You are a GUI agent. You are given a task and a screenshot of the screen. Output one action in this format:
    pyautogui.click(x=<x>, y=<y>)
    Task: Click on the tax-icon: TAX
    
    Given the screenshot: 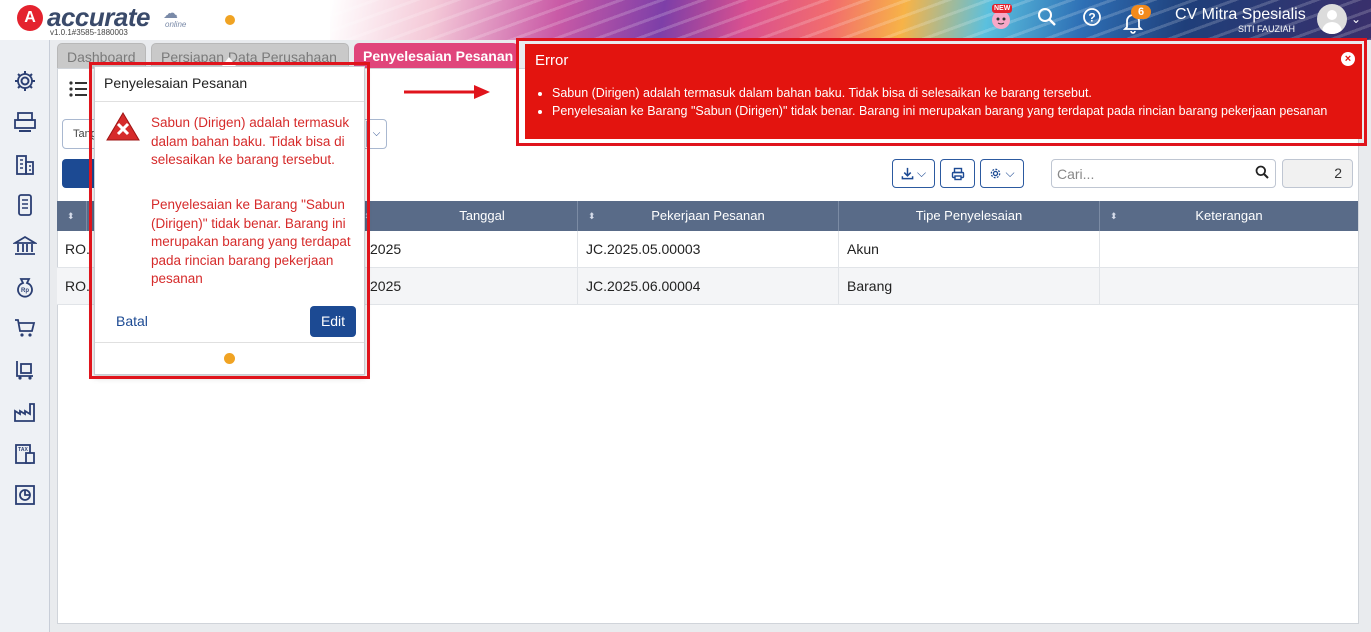 What is the action you would take?
    pyautogui.click(x=25, y=454)
    